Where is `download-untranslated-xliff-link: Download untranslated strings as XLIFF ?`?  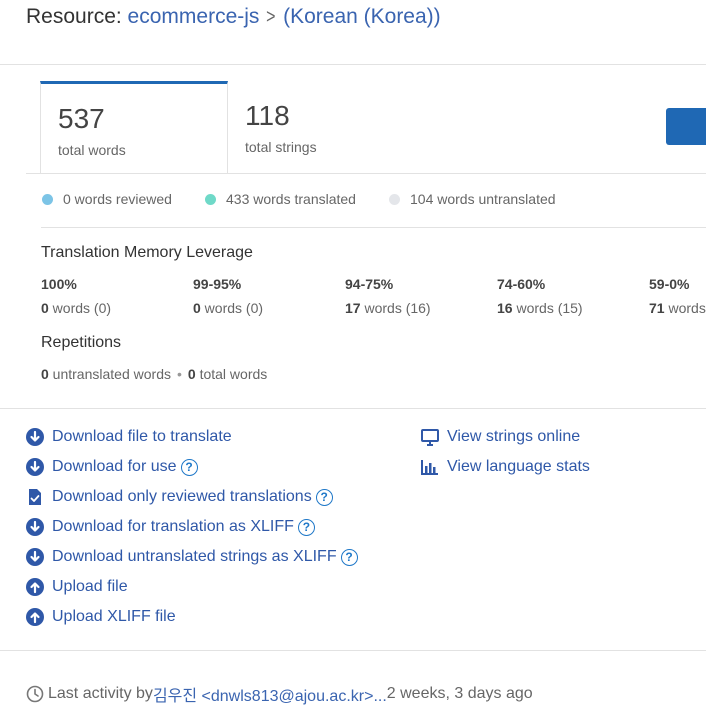 download-untranslated-xliff-link: Download untranslated strings as XLIFF ? is located at coordinates (192, 557).